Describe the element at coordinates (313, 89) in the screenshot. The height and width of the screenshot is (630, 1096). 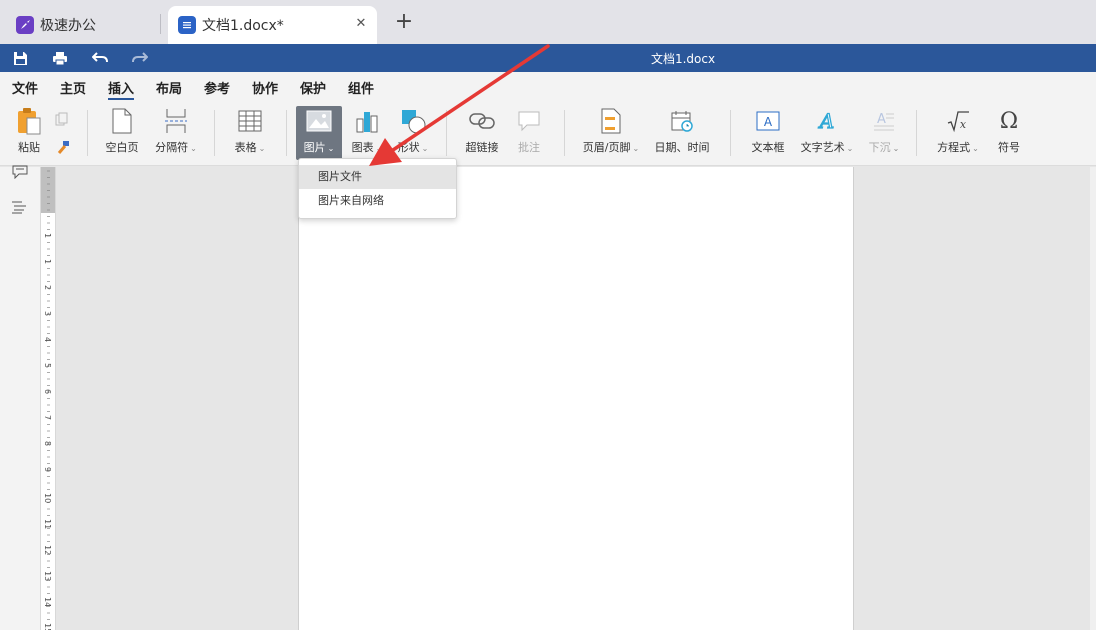
I see `tab-protect: 保护` at that location.